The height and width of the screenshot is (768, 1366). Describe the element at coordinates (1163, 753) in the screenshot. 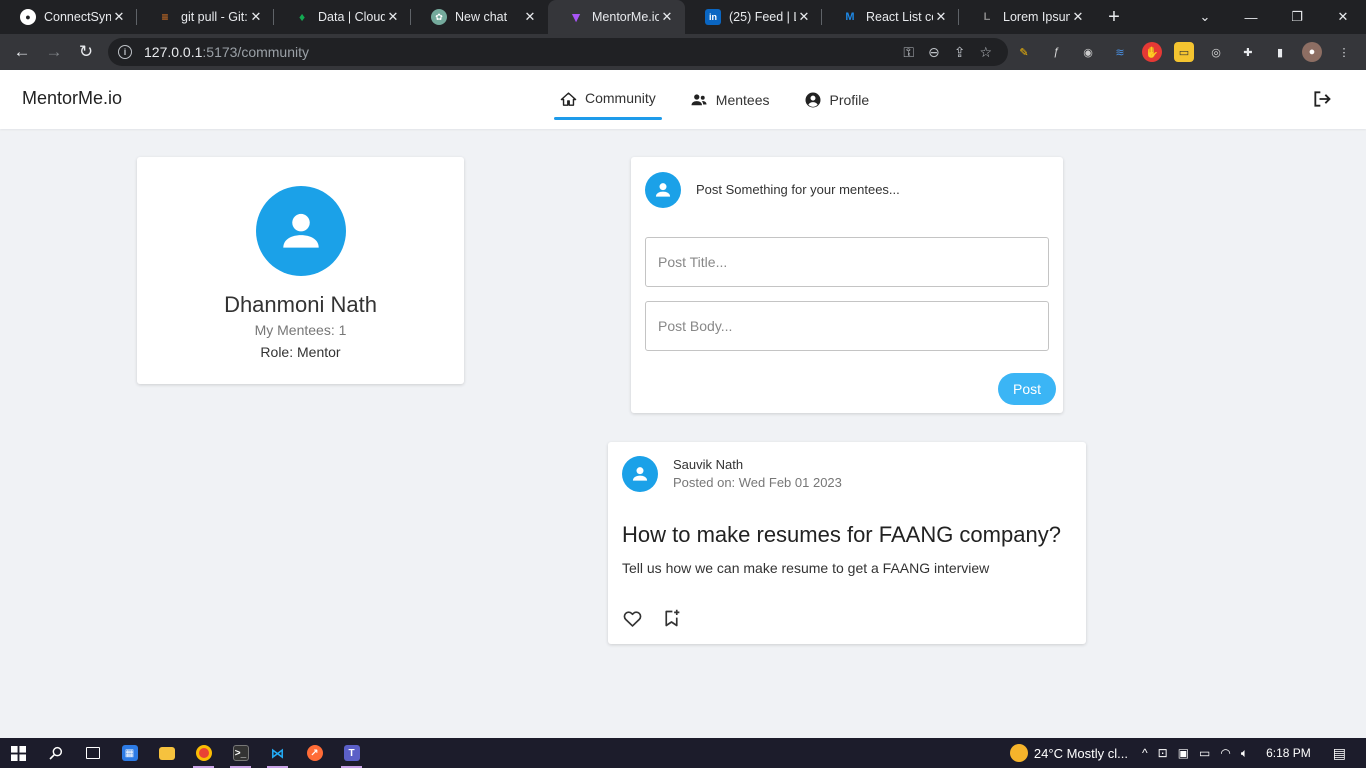

I see `meet-now-icon: ⊡` at that location.